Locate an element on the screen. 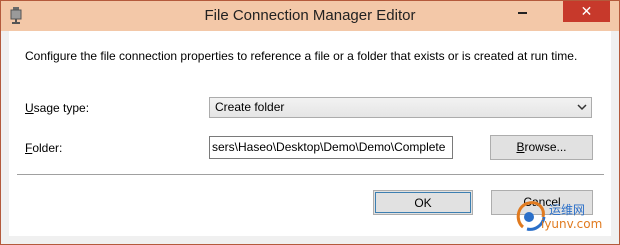  watermark-domain: iyunv.com is located at coordinates (572, 224).